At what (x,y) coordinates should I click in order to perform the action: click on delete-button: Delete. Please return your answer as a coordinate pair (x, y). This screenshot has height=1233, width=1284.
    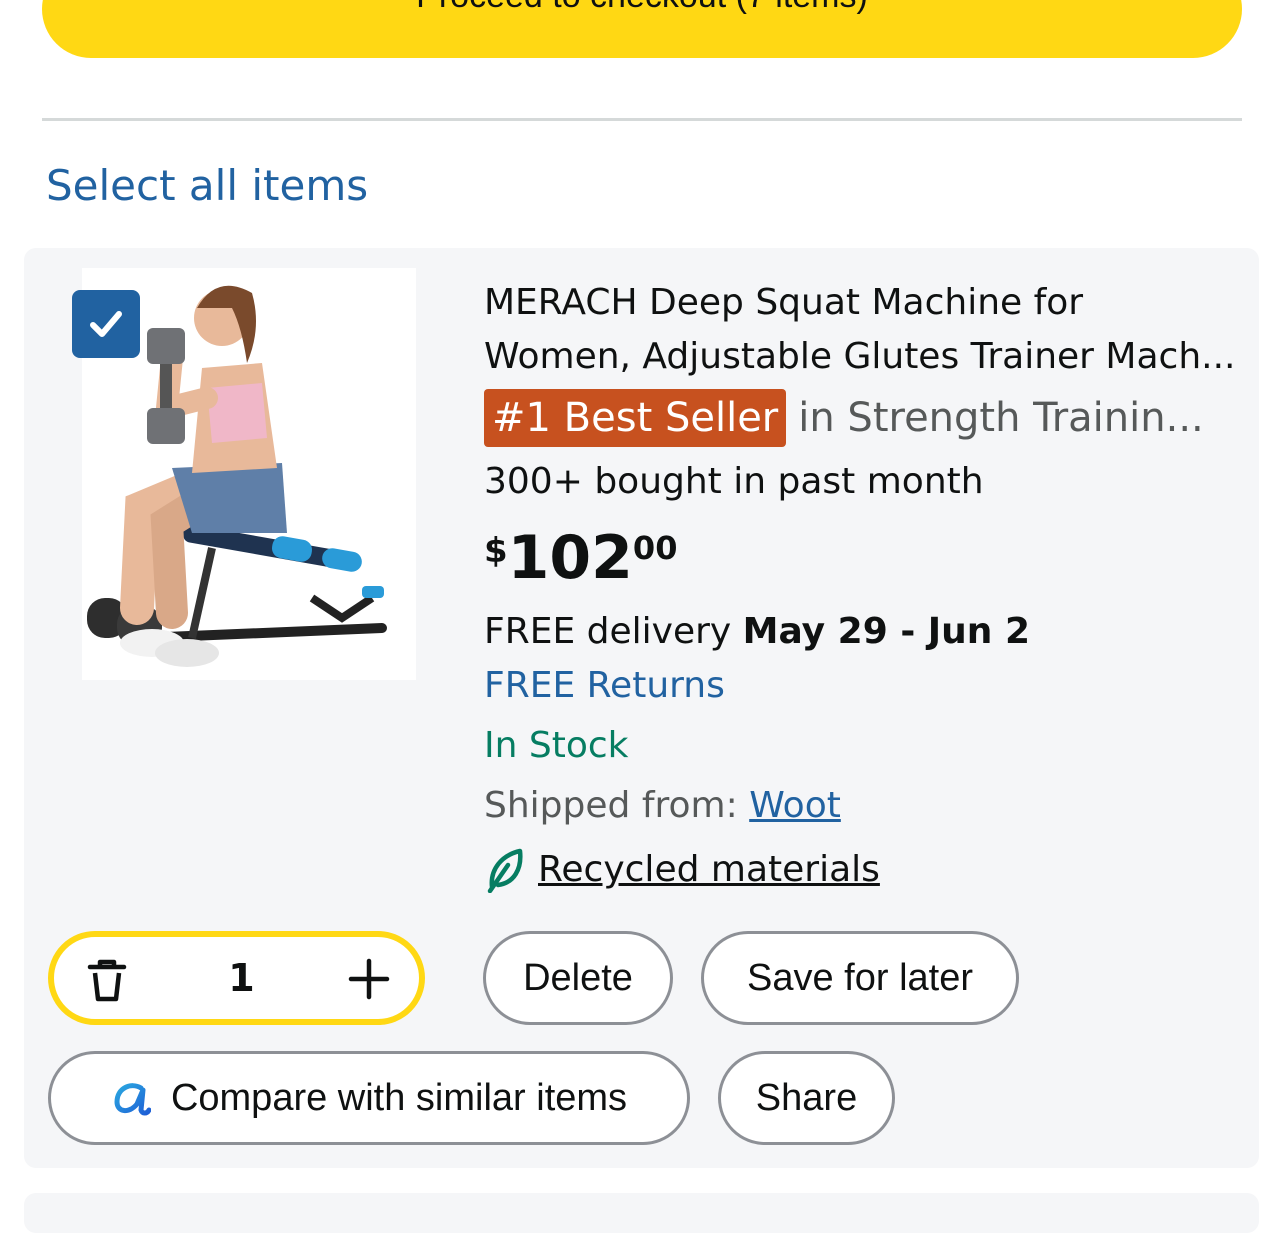
    Looking at the image, I should click on (578, 978).